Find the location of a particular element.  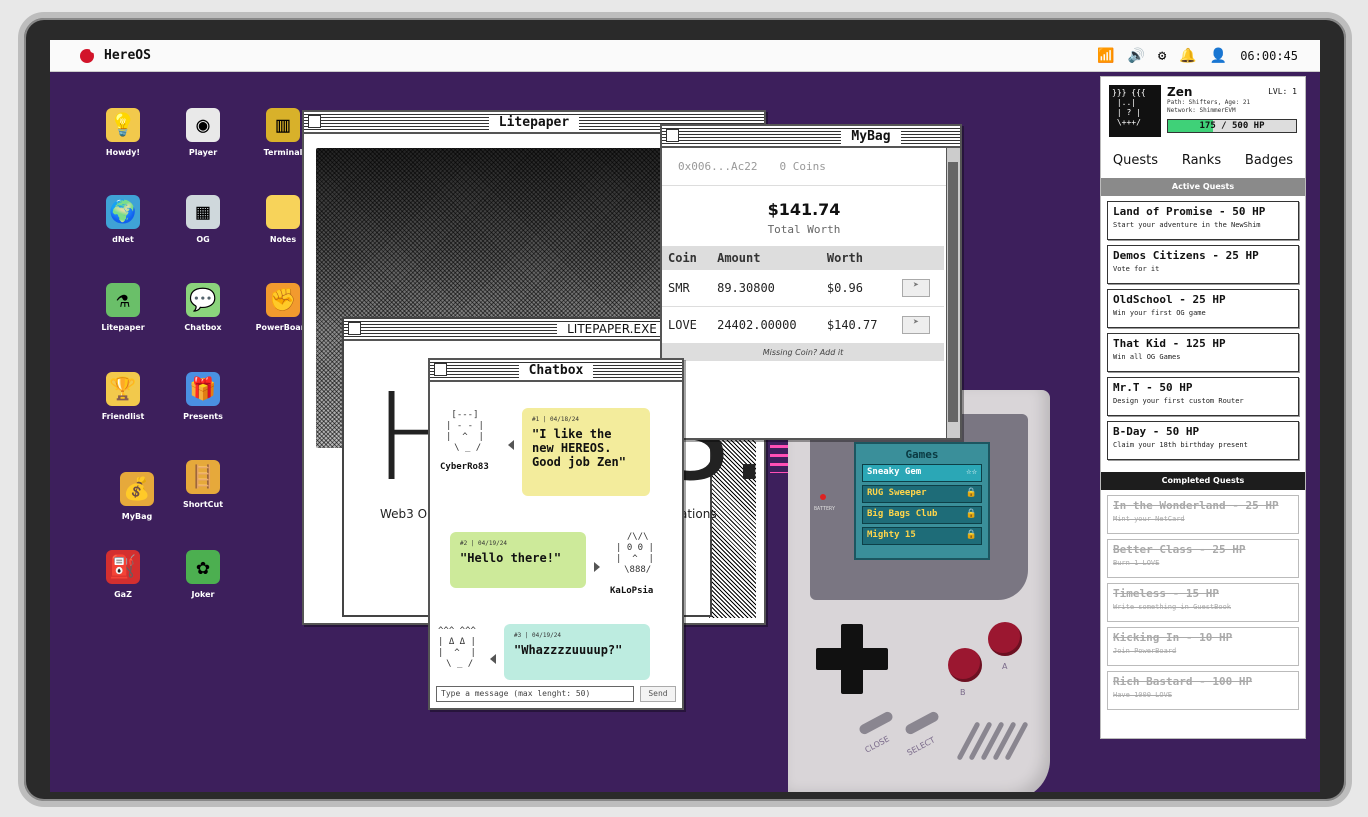

scrollbar is located at coordinates (953, 293).